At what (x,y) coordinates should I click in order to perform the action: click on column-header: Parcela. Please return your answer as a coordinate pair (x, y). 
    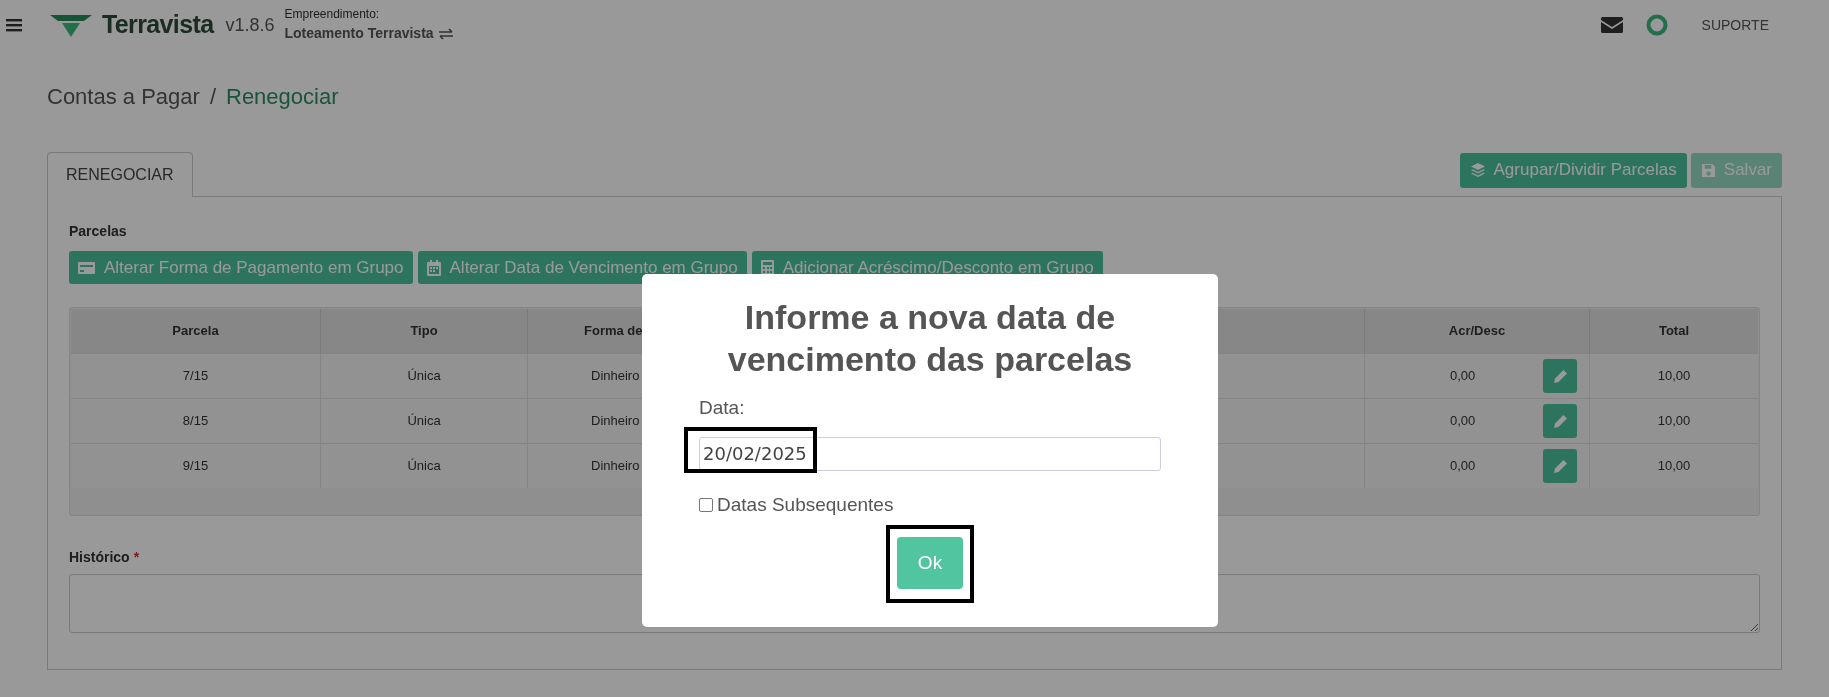
    Looking at the image, I should click on (195, 331).